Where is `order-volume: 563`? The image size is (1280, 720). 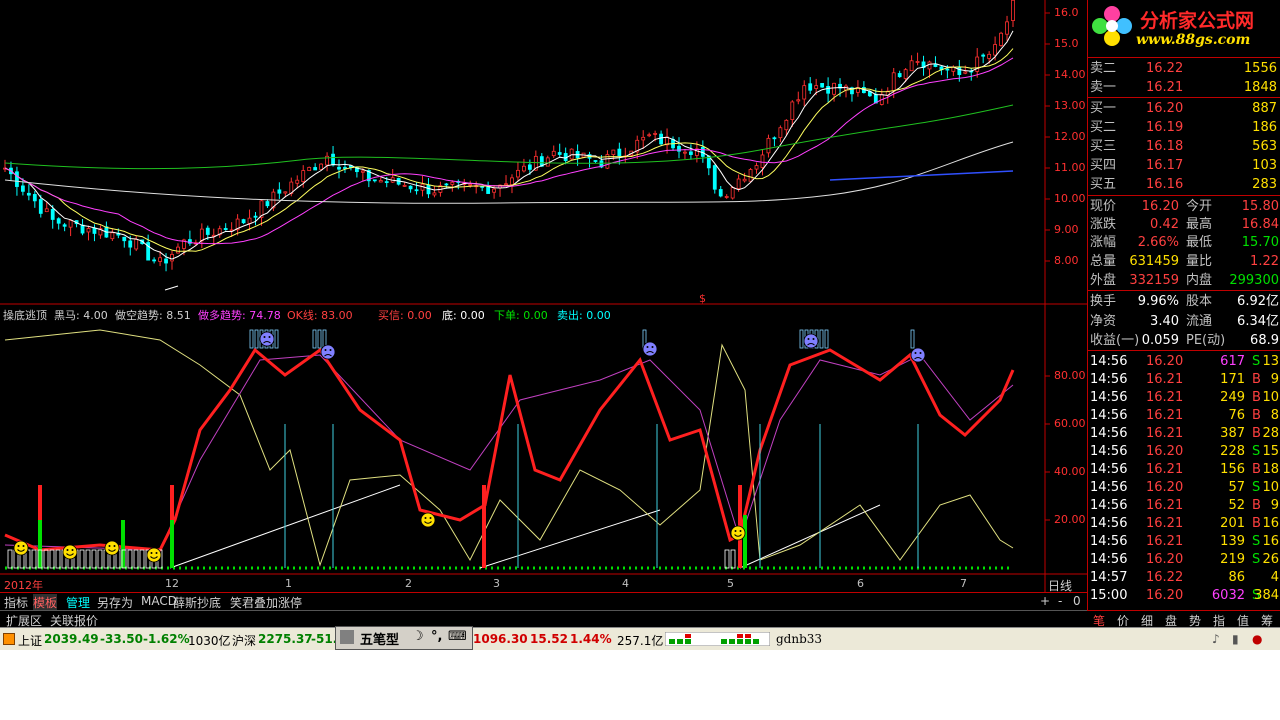
order-volume: 563 is located at coordinates (1264, 146).